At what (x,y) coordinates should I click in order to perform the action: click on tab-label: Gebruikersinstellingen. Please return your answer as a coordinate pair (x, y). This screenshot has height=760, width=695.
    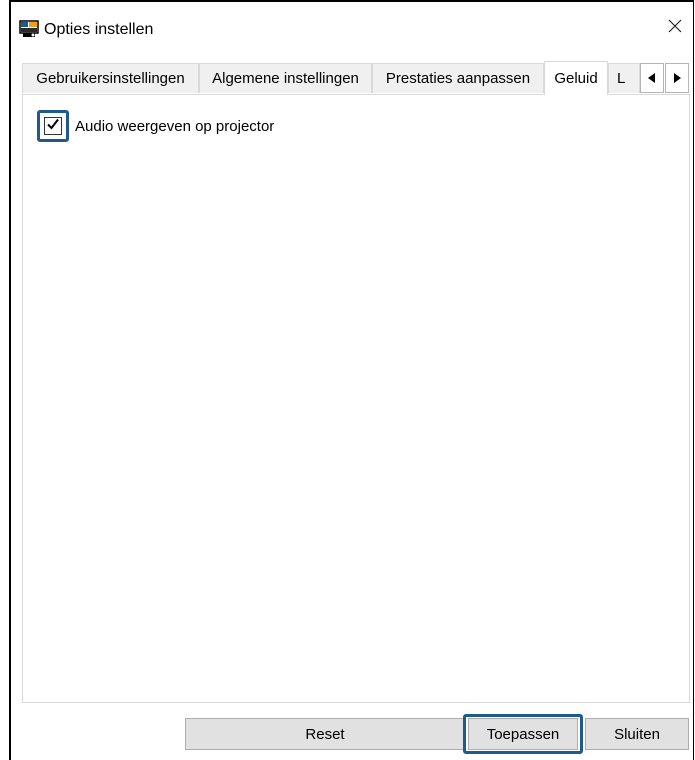
    Looking at the image, I should click on (110, 78).